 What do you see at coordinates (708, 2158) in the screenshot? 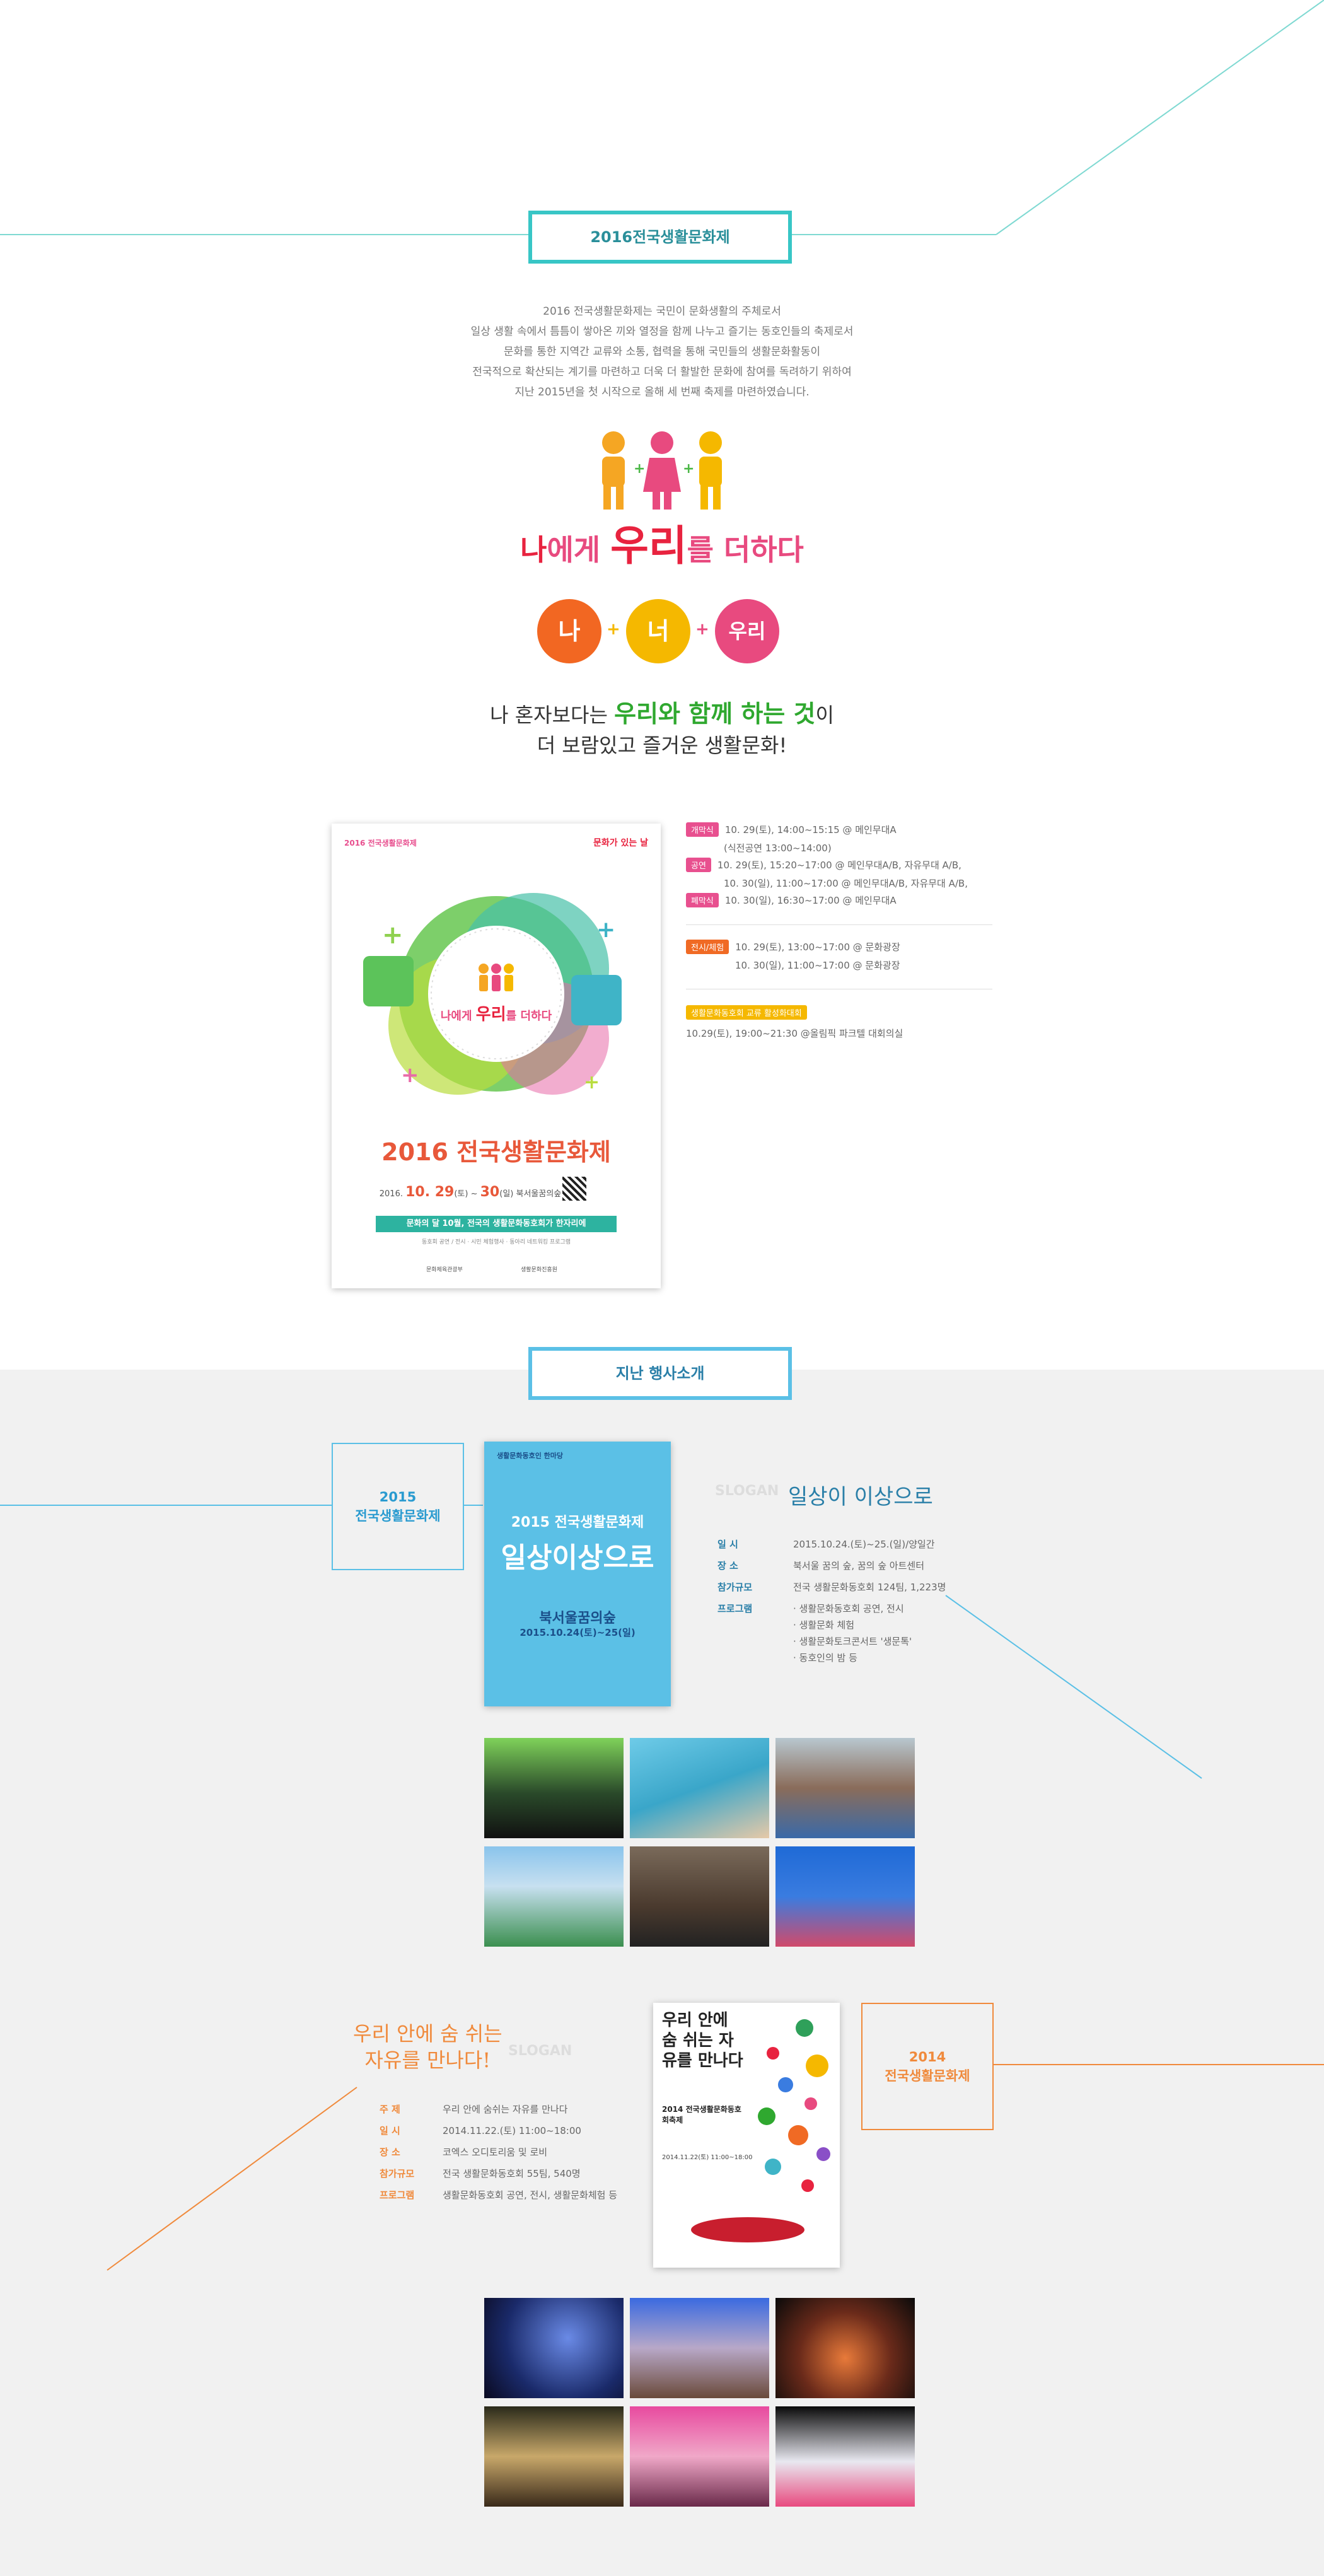
I see `poster-2014-date: 2014.11.22(토) 11:00~18:00` at bounding box center [708, 2158].